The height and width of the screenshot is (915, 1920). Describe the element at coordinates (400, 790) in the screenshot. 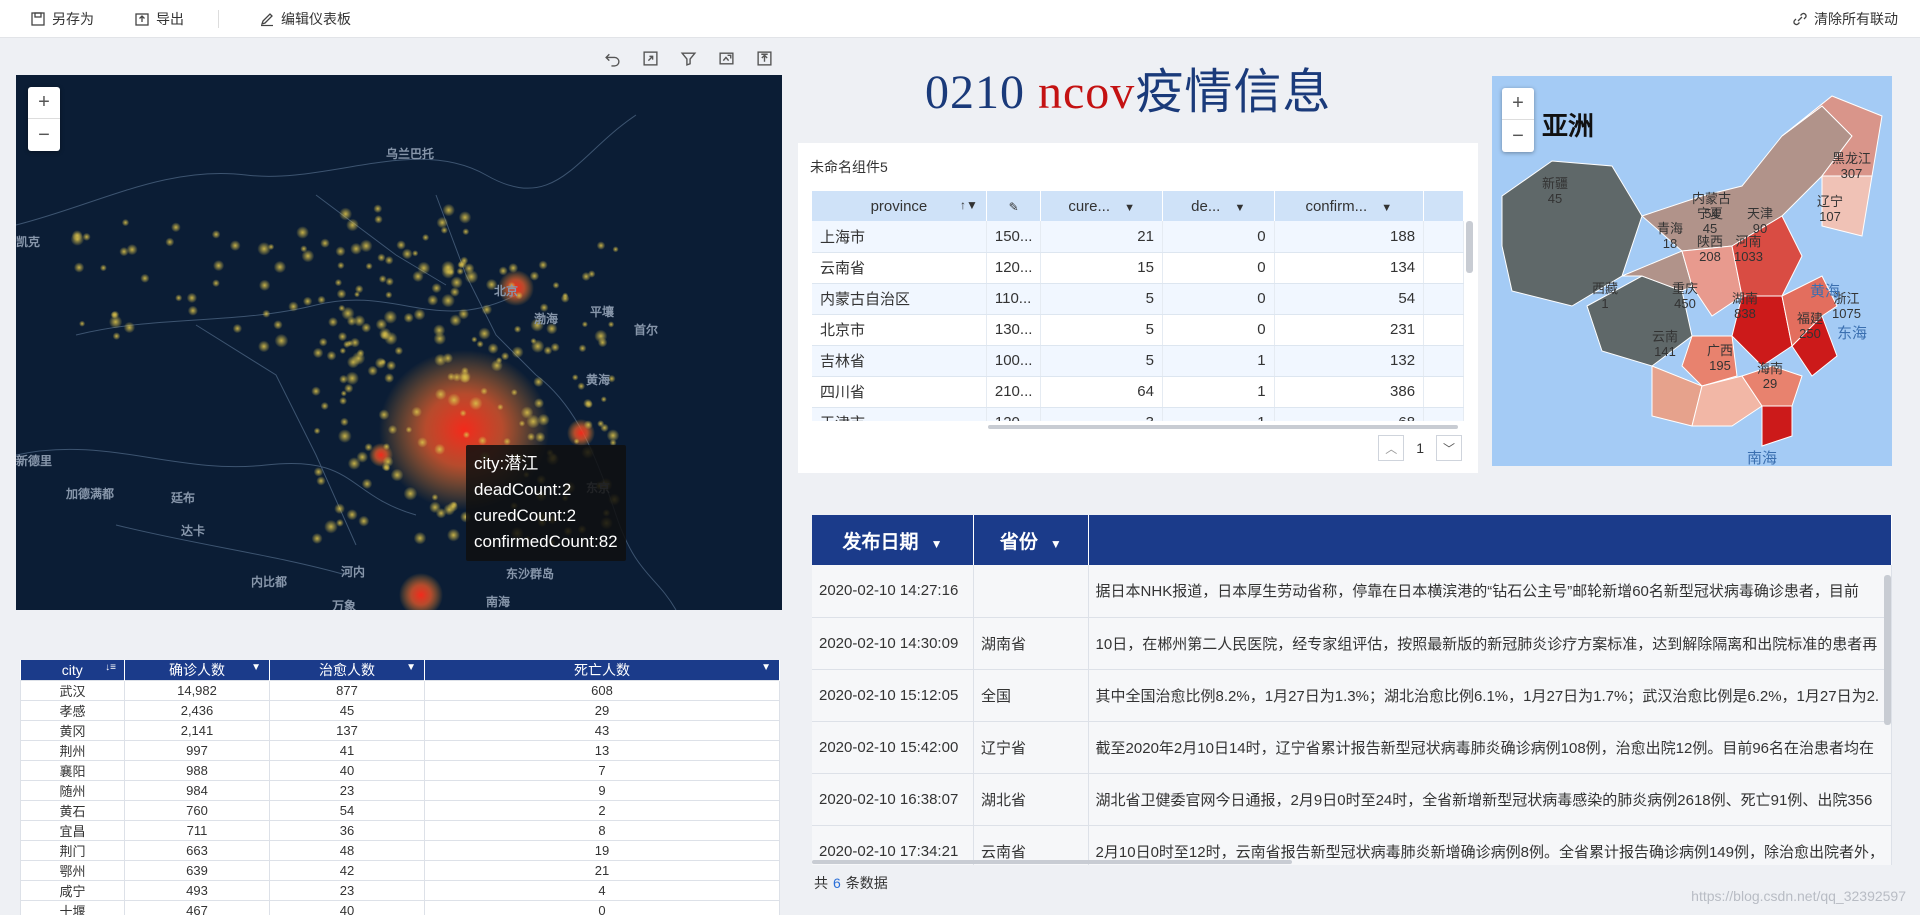

I see `table-row: 随州 984 23 9` at that location.